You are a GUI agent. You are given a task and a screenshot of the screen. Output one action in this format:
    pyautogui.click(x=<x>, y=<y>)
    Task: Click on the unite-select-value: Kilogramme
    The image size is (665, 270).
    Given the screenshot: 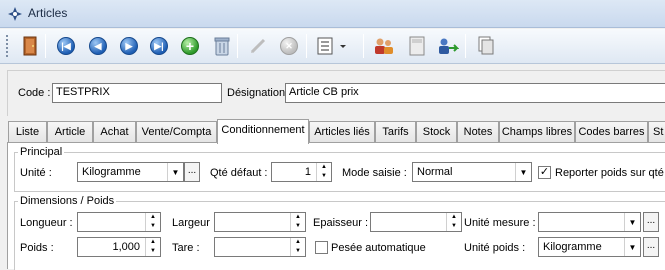 What is the action you would take?
    pyautogui.click(x=111, y=172)
    